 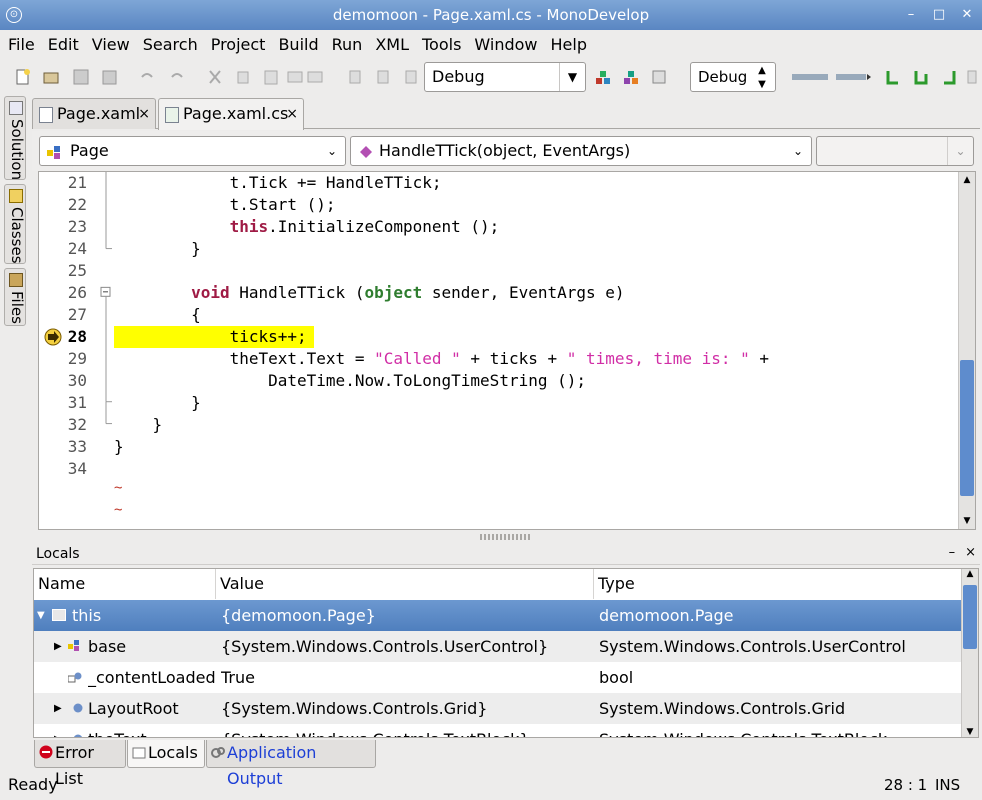 I want to click on member-select: HandleTTick(object, EventArgs) ⌄, so click(x=581, y=151).